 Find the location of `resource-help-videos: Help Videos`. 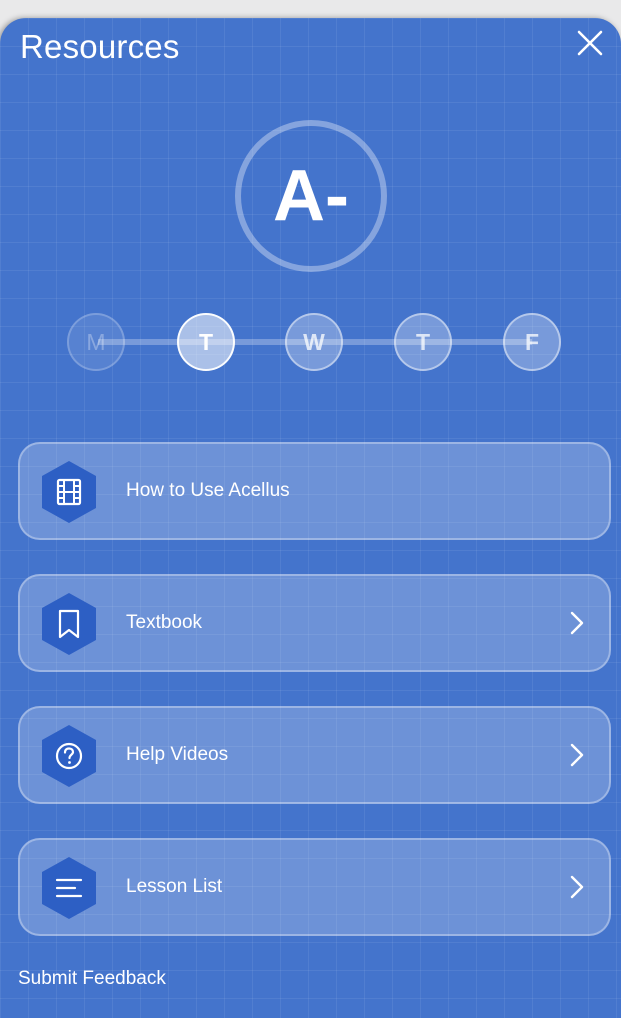

resource-help-videos: Help Videos is located at coordinates (314, 755).